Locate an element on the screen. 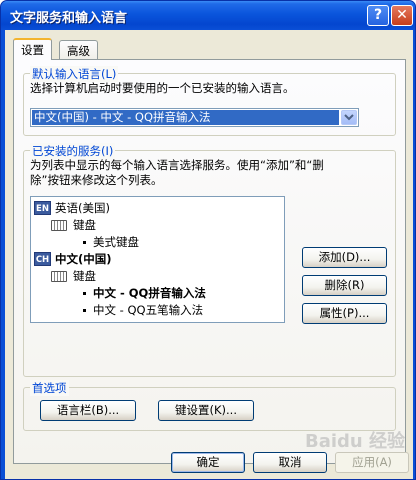 The image size is (416, 480). watermark-logo: Baidu 经验 is located at coordinates (354, 441).